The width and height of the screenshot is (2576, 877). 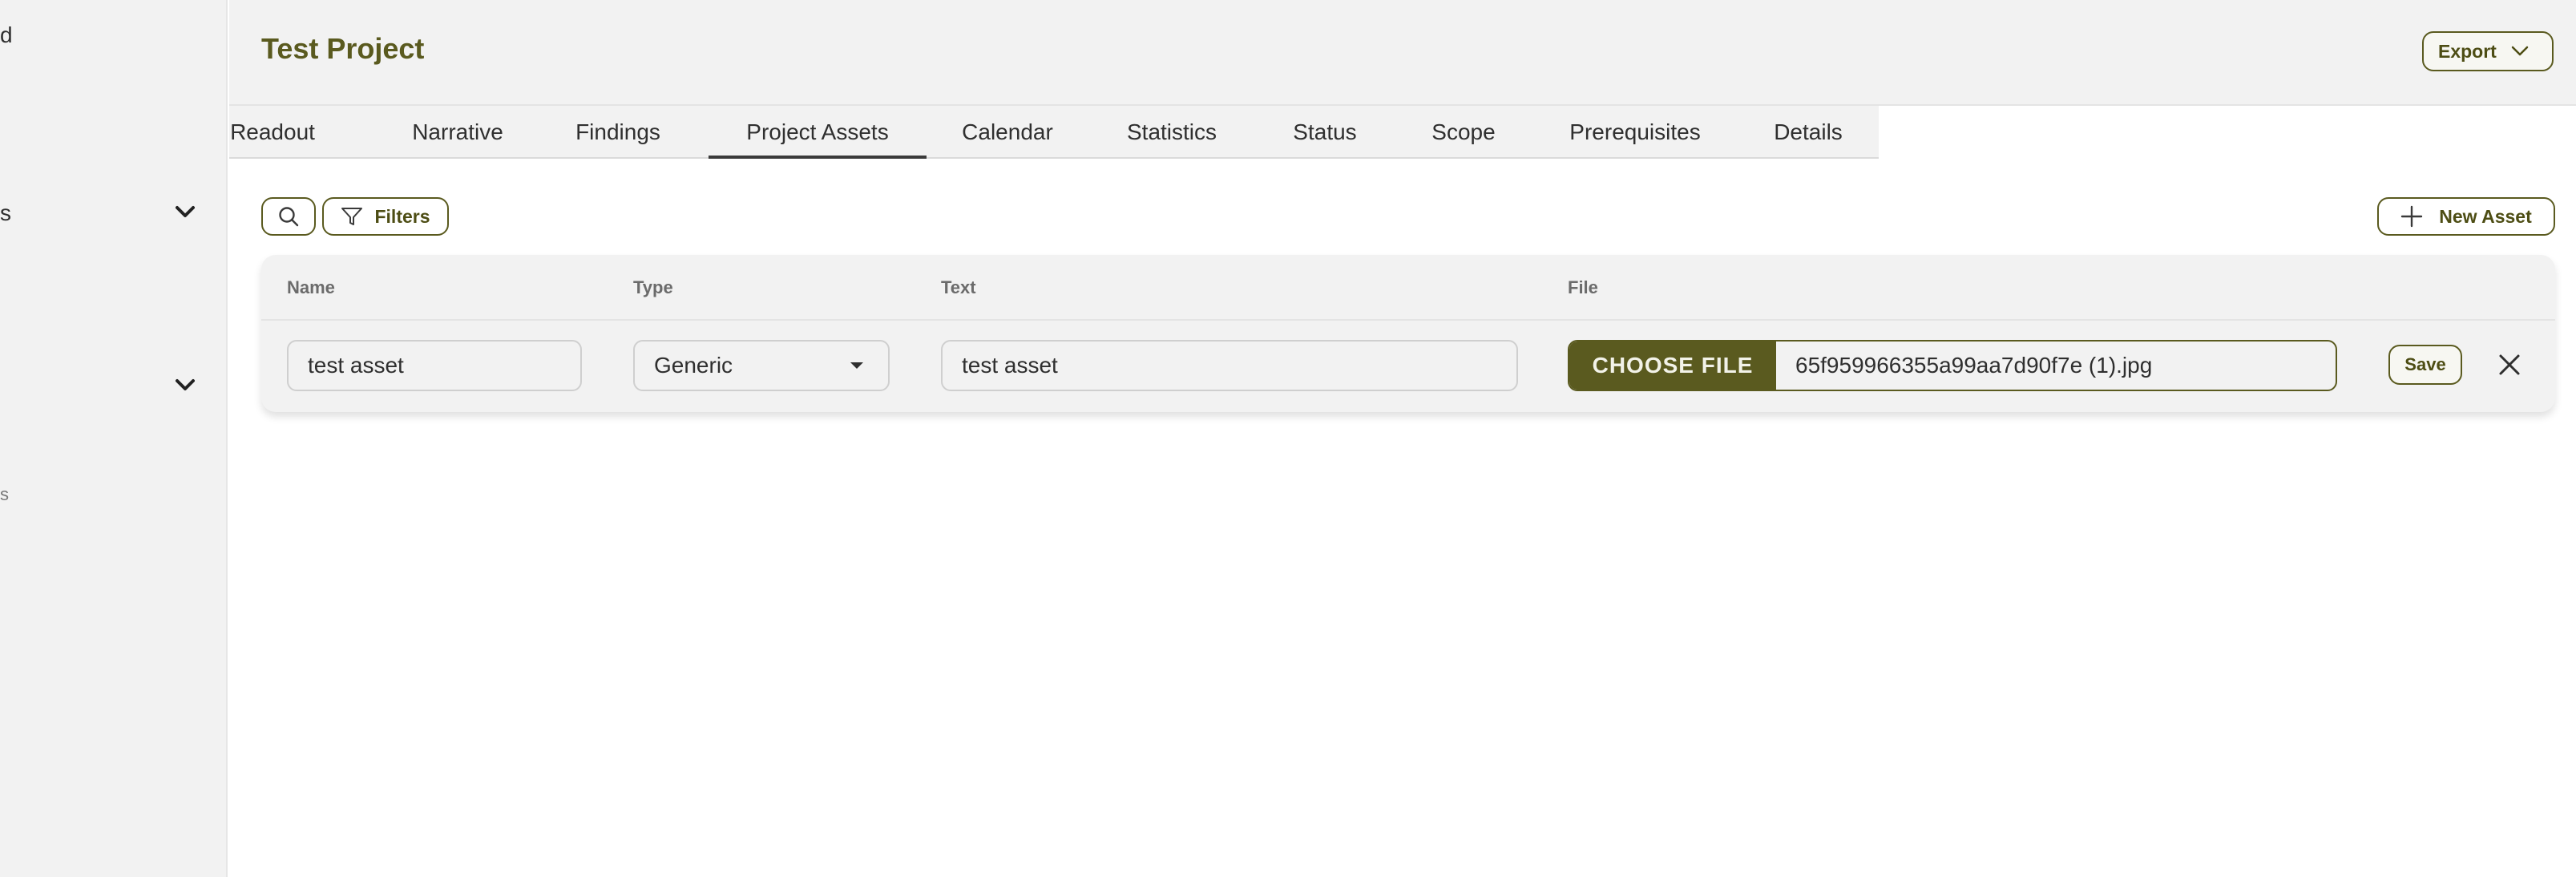 What do you see at coordinates (1008, 132) in the screenshot?
I see `tab-calendar: Calendar` at bounding box center [1008, 132].